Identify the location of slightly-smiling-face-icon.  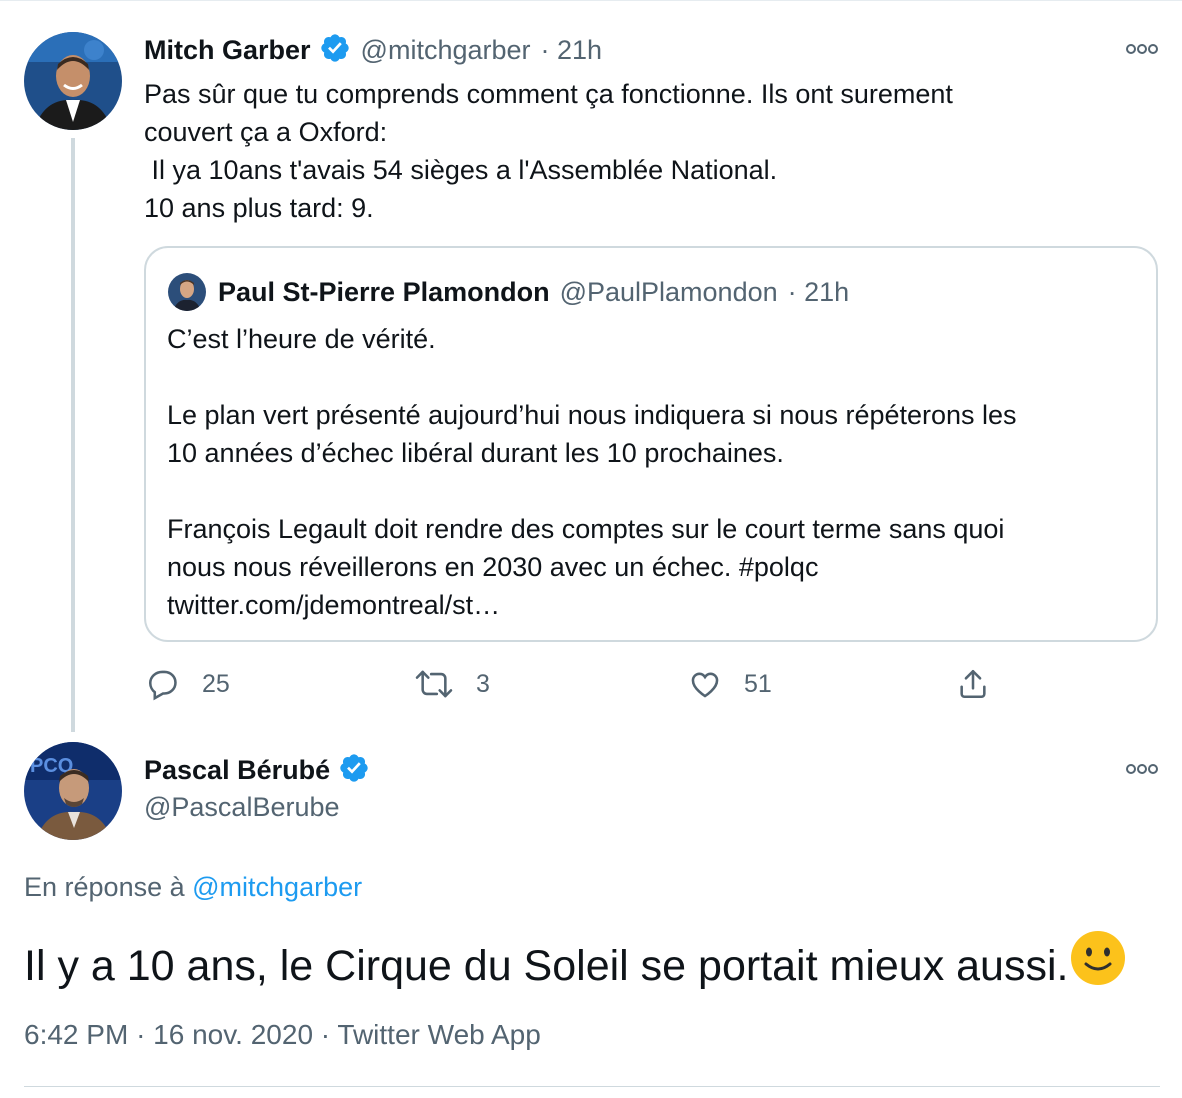
(1098, 958).